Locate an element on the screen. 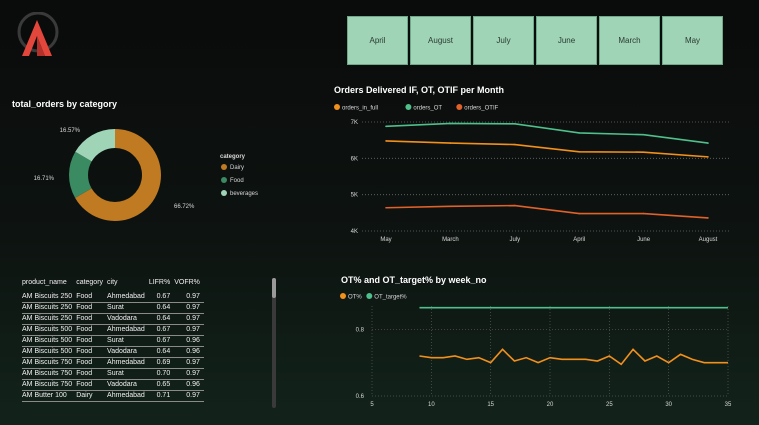  donut-label-dairy: 66.72% is located at coordinates (184, 207).